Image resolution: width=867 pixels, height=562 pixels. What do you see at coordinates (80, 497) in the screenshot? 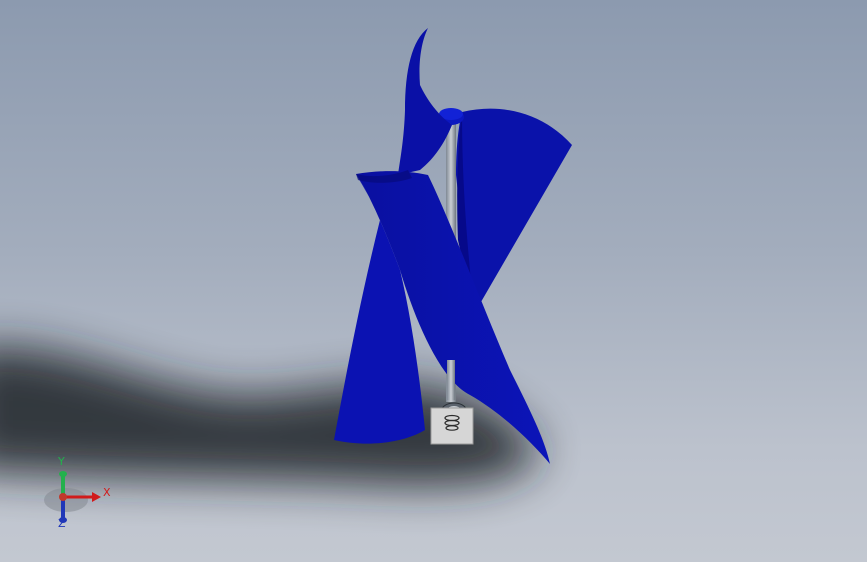
I see `coordinate-triad: X Y Z` at bounding box center [80, 497].